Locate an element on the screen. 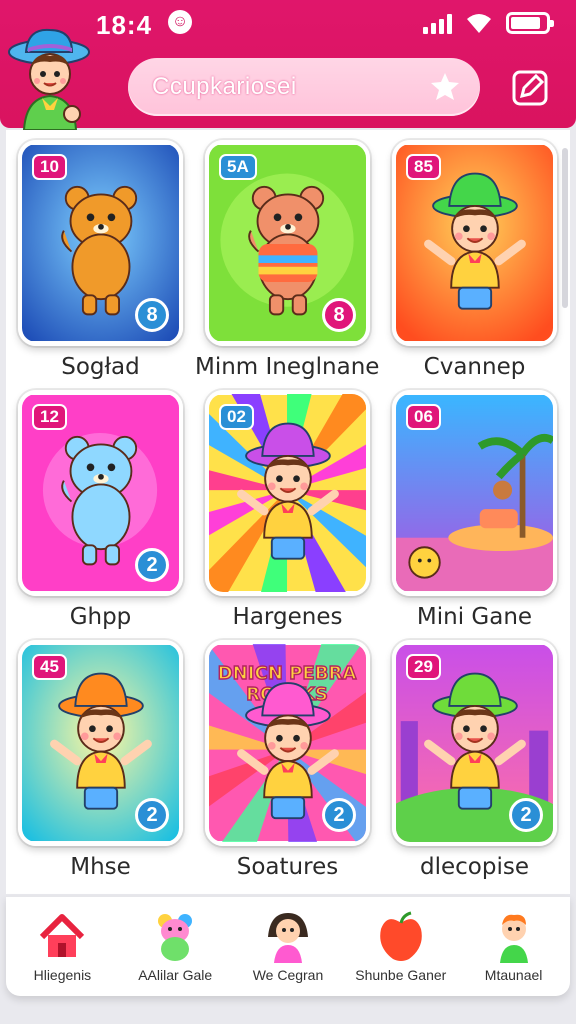 The height and width of the screenshot is (1024, 576). game-card: 45 2 Mhse is located at coordinates (100, 765).